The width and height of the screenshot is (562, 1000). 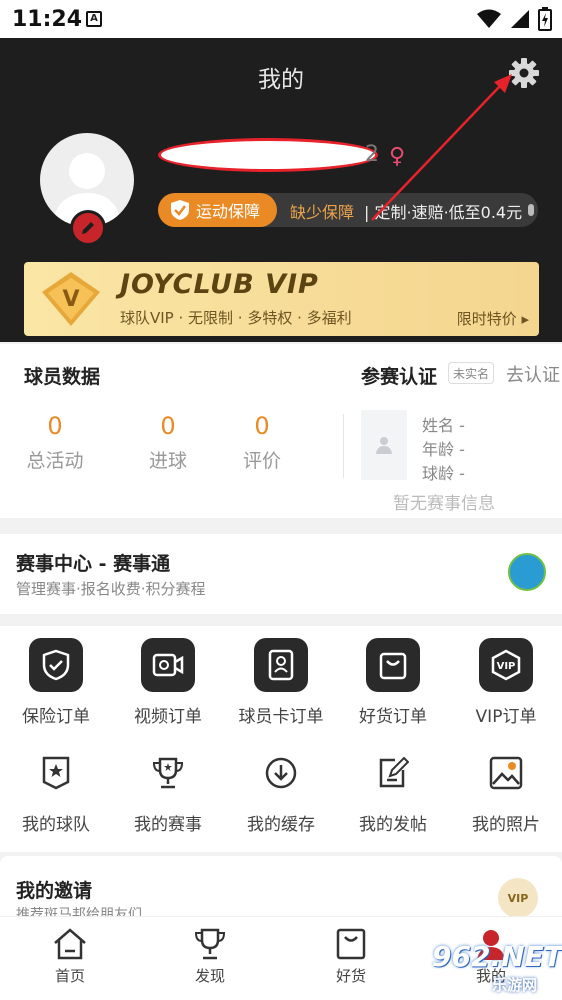 I want to click on page-title: 我的, so click(x=281, y=80).